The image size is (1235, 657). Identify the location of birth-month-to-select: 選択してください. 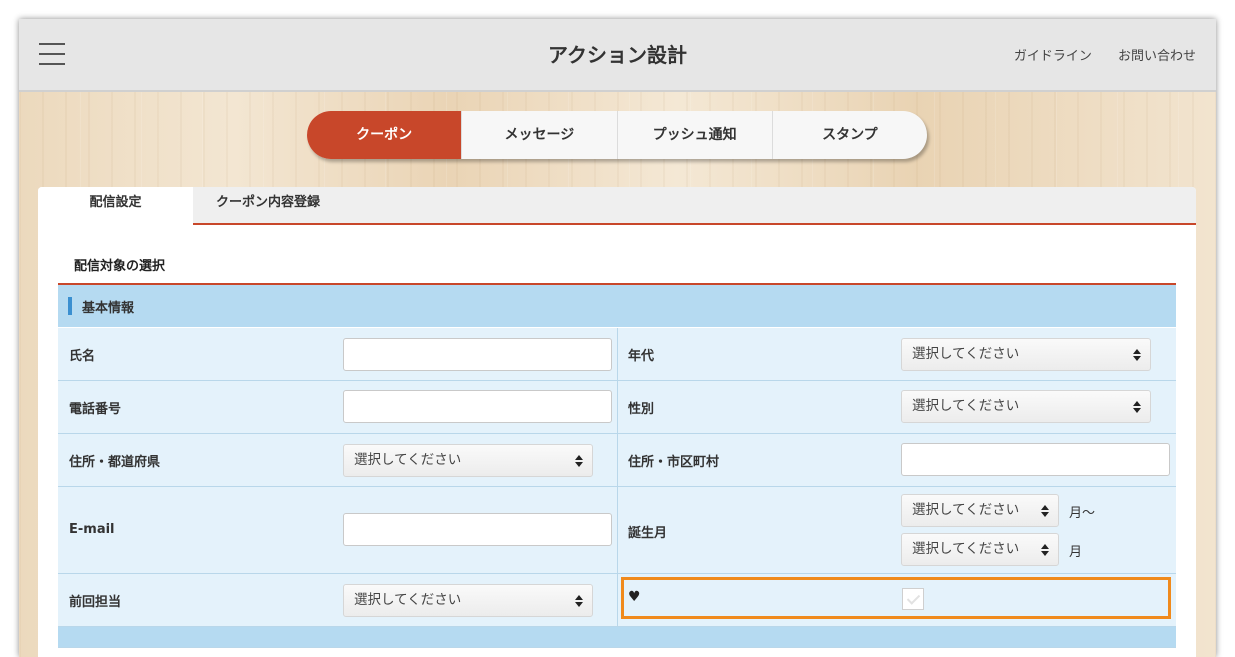
(980, 549).